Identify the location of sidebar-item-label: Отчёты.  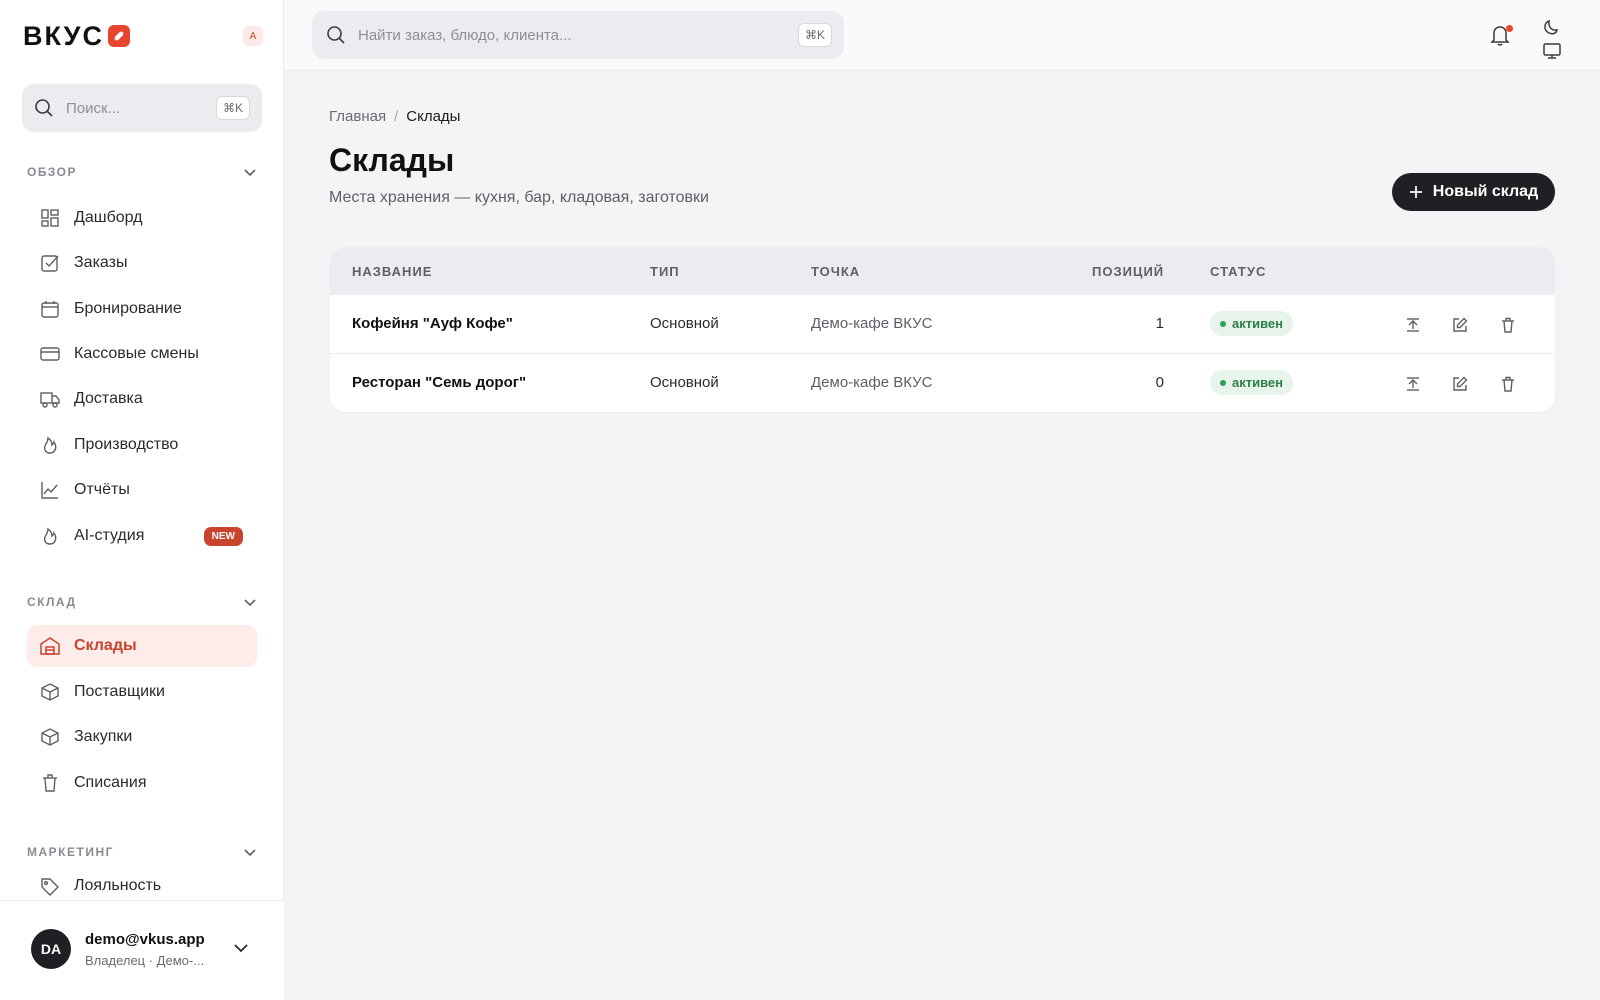
(102, 489).